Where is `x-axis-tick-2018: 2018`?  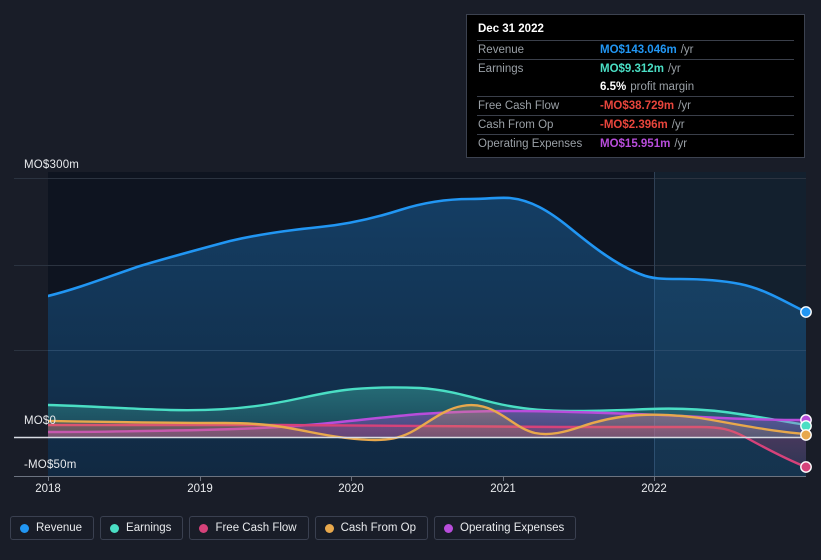 x-axis-tick-2018: 2018 is located at coordinates (48, 489).